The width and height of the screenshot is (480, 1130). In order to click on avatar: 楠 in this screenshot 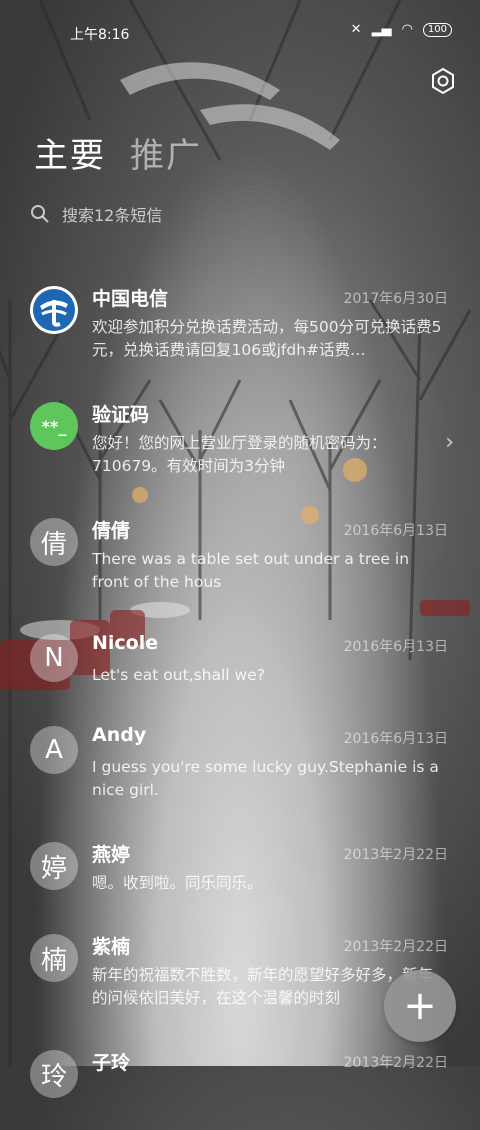, I will do `click(54, 958)`.